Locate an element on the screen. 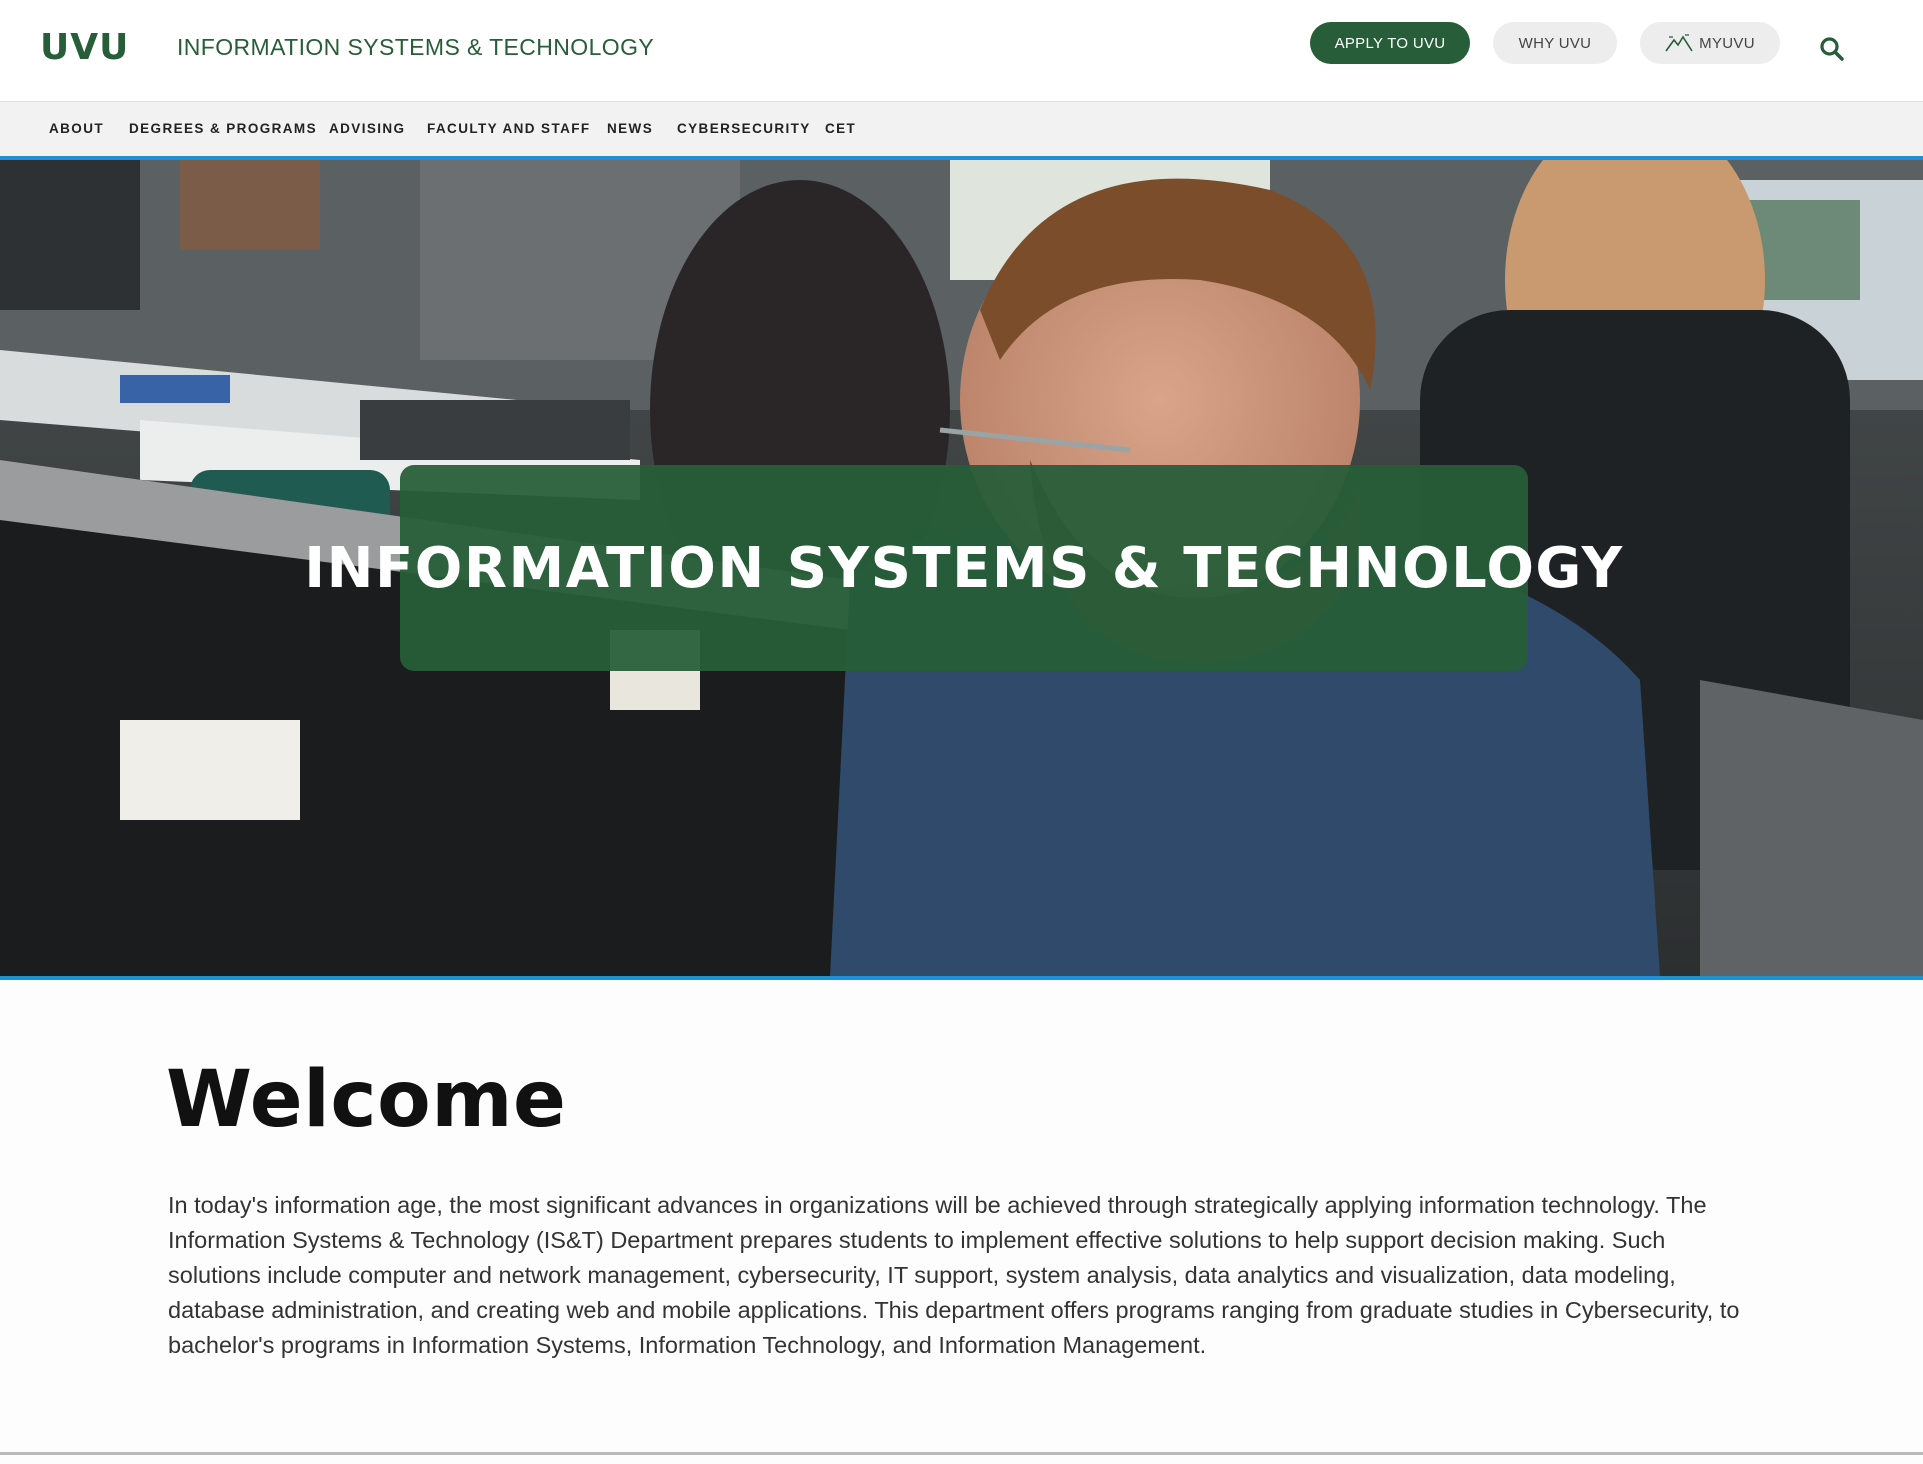 The width and height of the screenshot is (1923, 1464). nav-item-advising: ADVISING is located at coordinates (367, 129).